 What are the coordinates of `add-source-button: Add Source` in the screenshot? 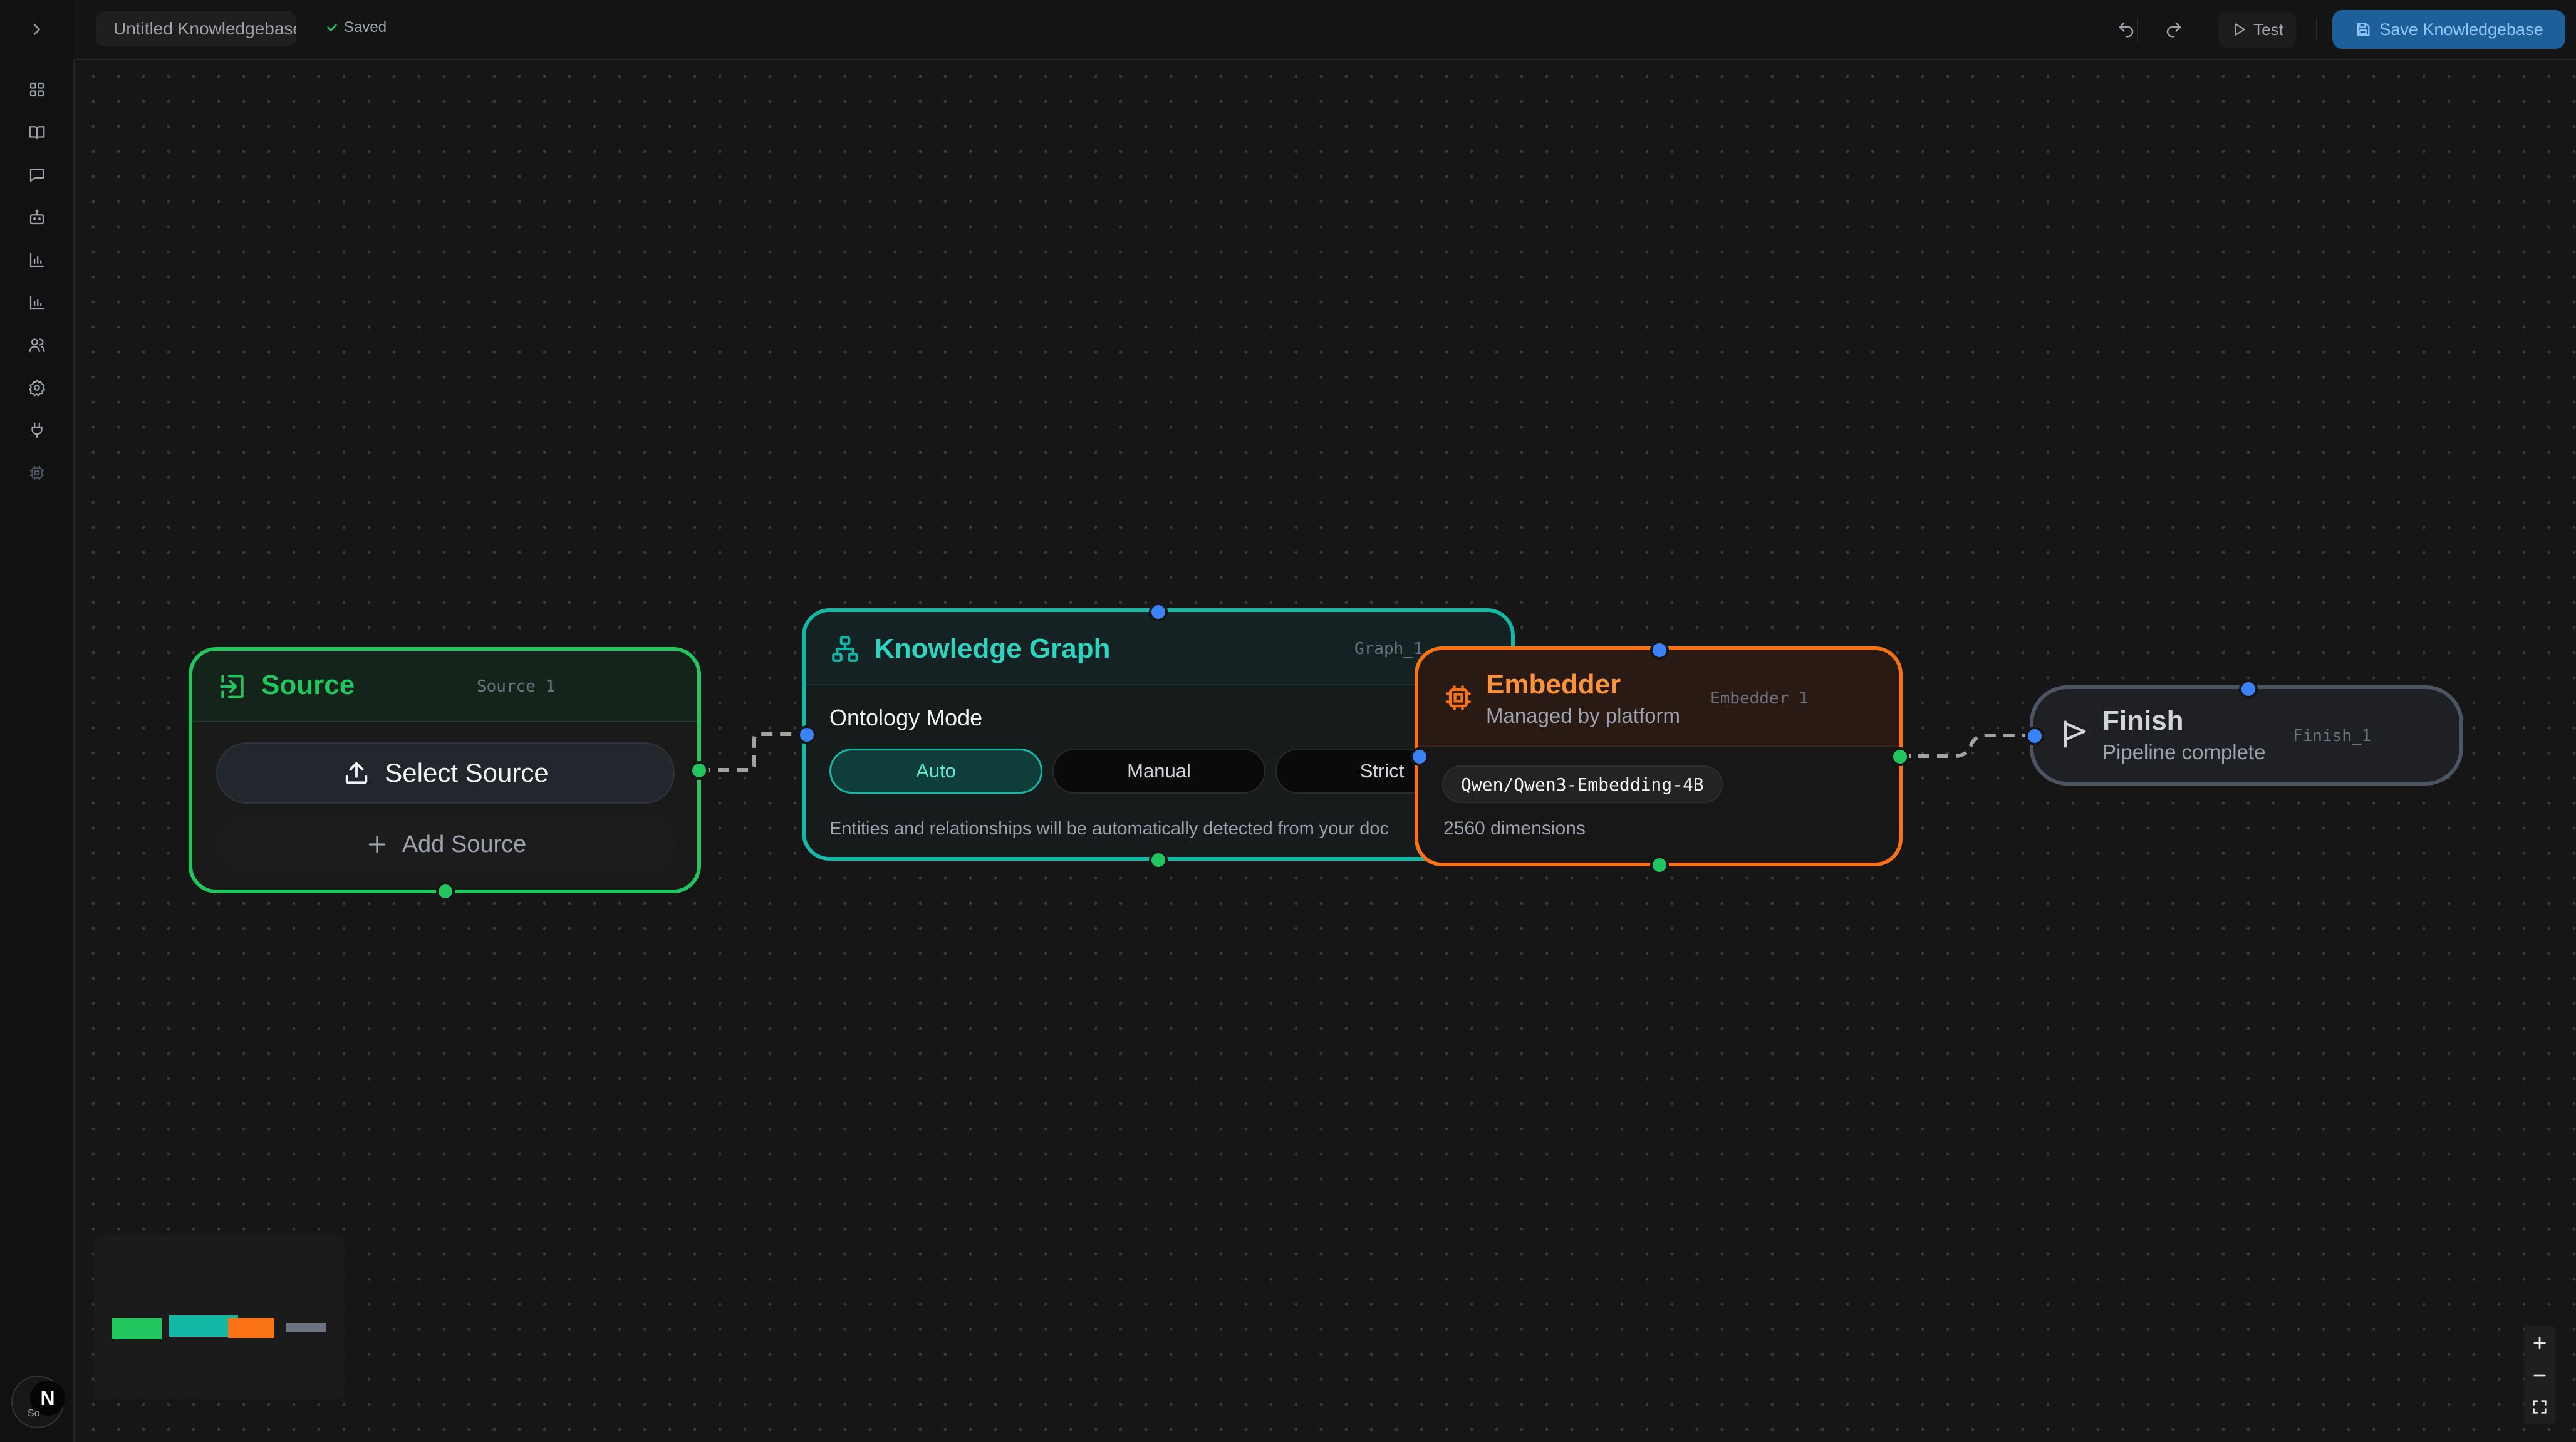 It's located at (445, 844).